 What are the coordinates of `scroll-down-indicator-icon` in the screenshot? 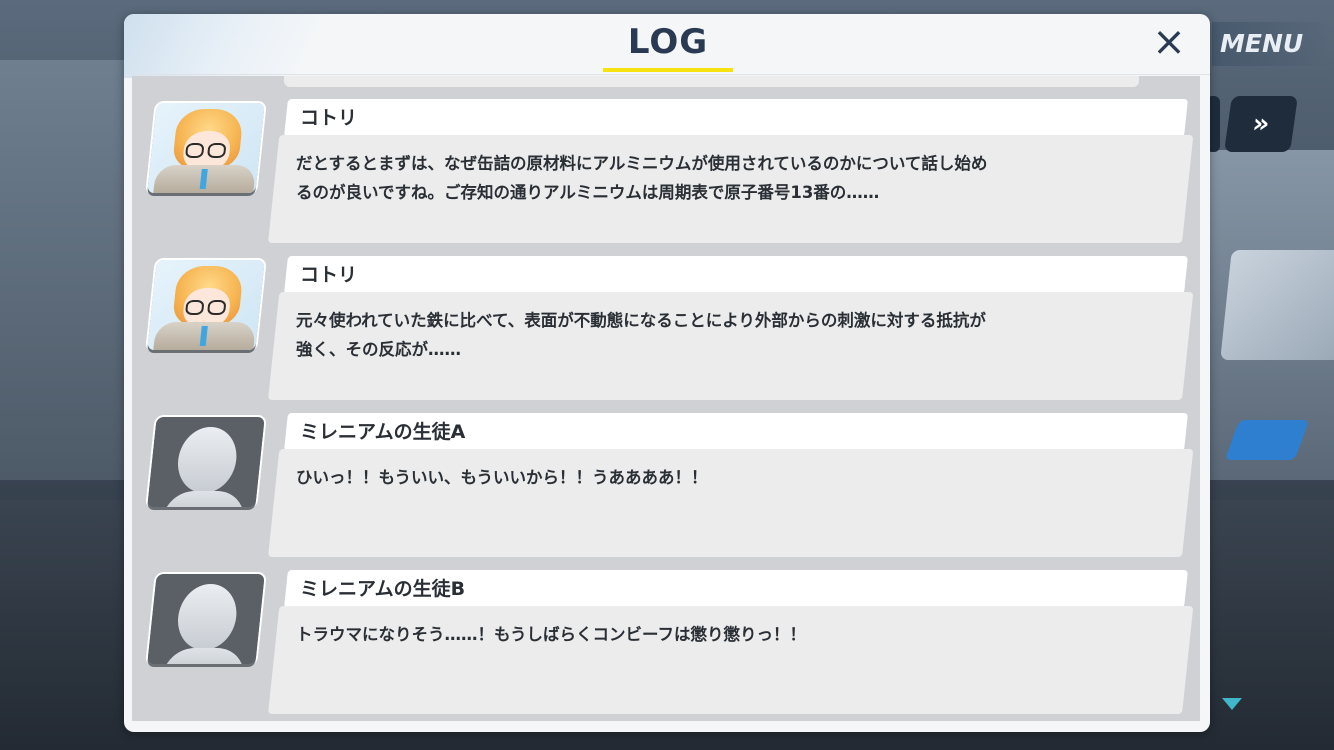 It's located at (1232, 704).